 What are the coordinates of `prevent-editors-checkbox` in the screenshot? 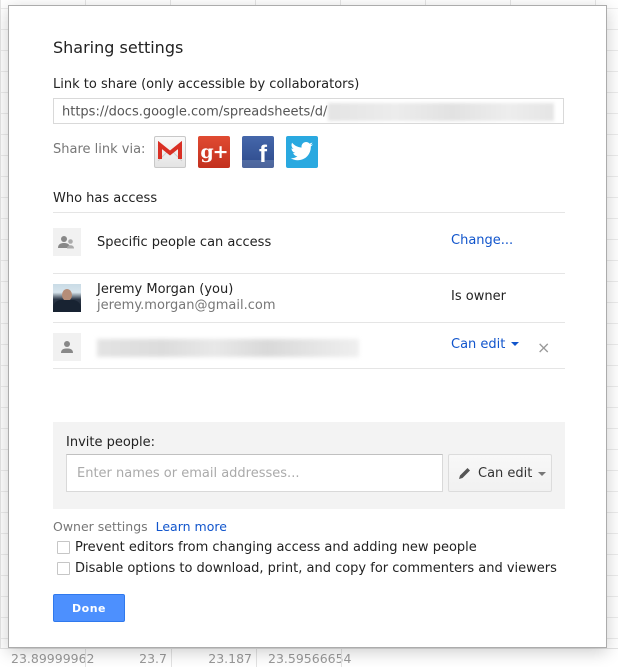 It's located at (63, 547).